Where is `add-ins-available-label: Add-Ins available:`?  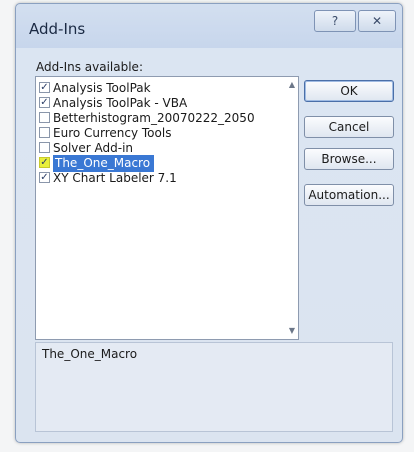 add-ins-available-label: Add-Ins available: is located at coordinates (89, 67).